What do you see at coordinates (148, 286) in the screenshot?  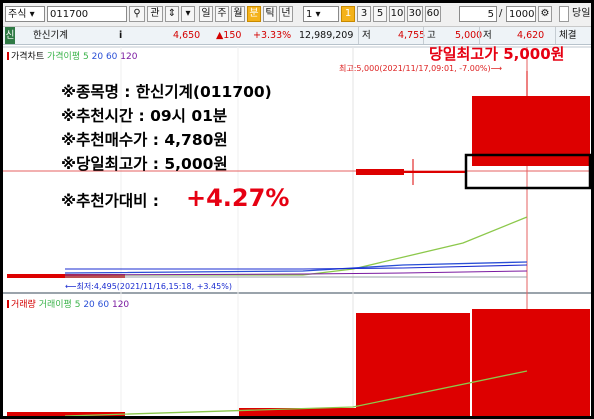 I see `low-annotation: ⟵최저:4,495(2021/11/16,15:18, +3.45%)` at bounding box center [148, 286].